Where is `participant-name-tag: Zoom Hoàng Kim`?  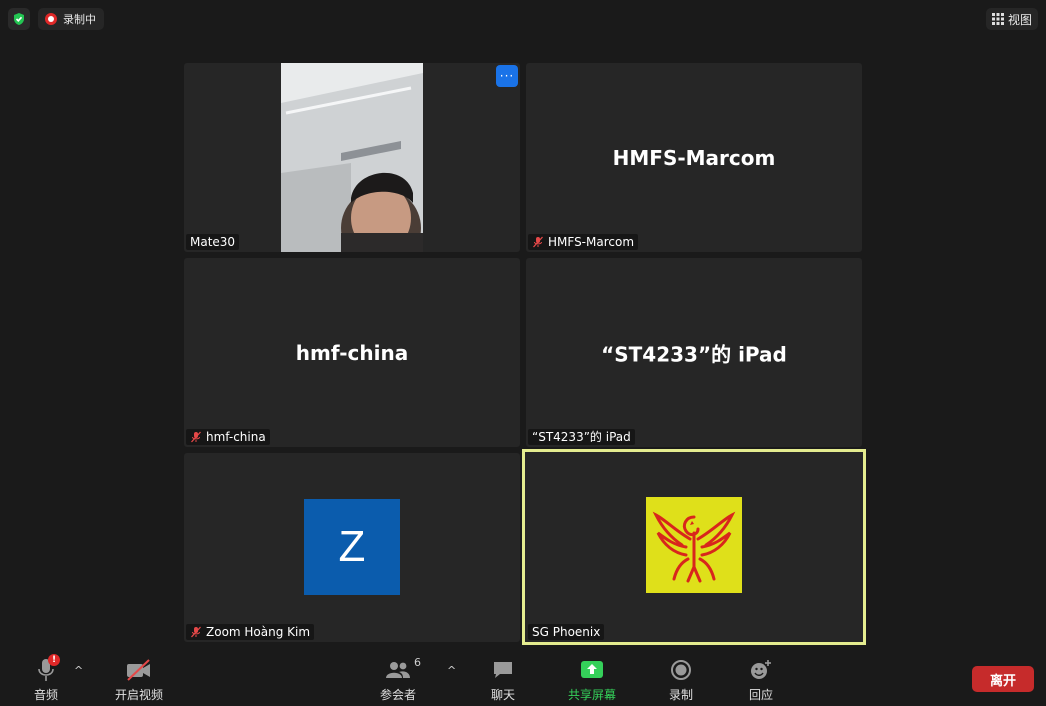 participant-name-tag: Zoom Hoàng Kim is located at coordinates (250, 632).